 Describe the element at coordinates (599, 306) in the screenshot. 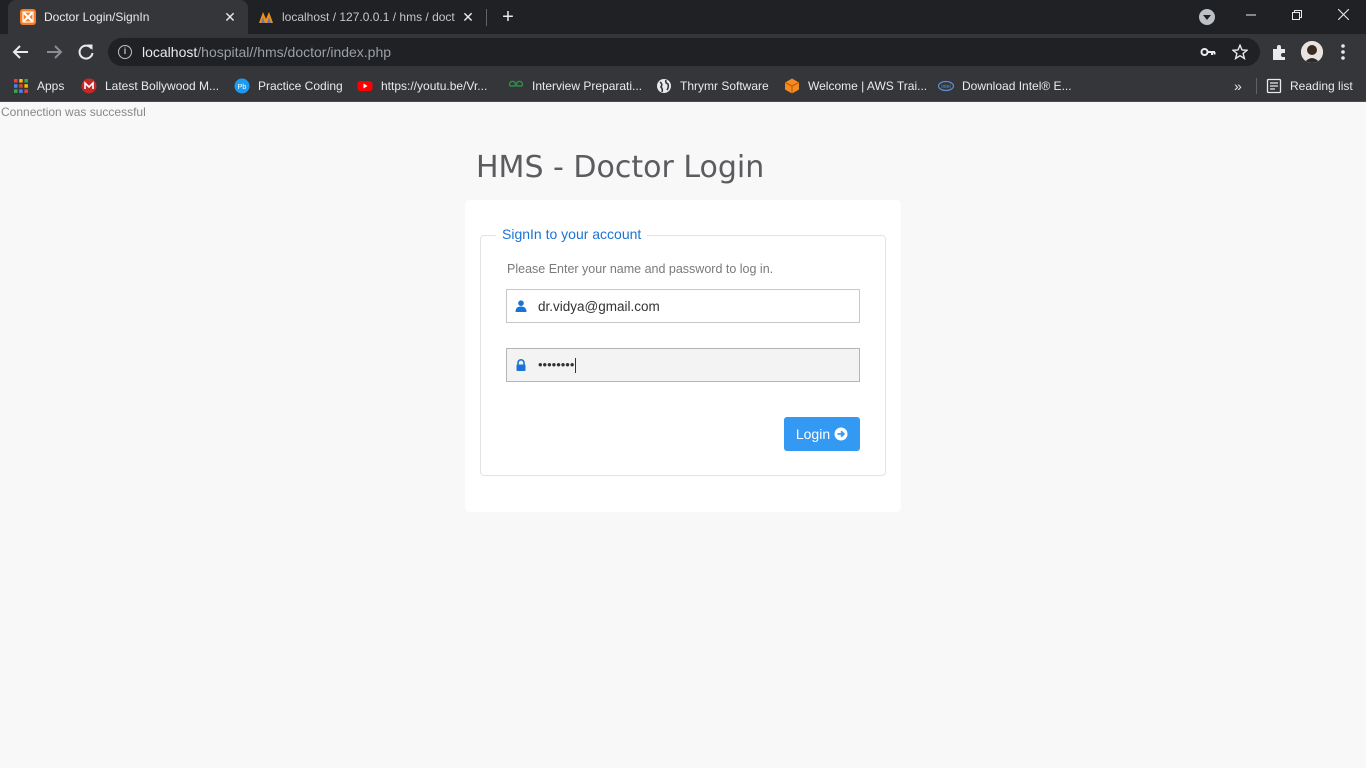

I see `username-value: dr.vidya@gmail.com` at that location.